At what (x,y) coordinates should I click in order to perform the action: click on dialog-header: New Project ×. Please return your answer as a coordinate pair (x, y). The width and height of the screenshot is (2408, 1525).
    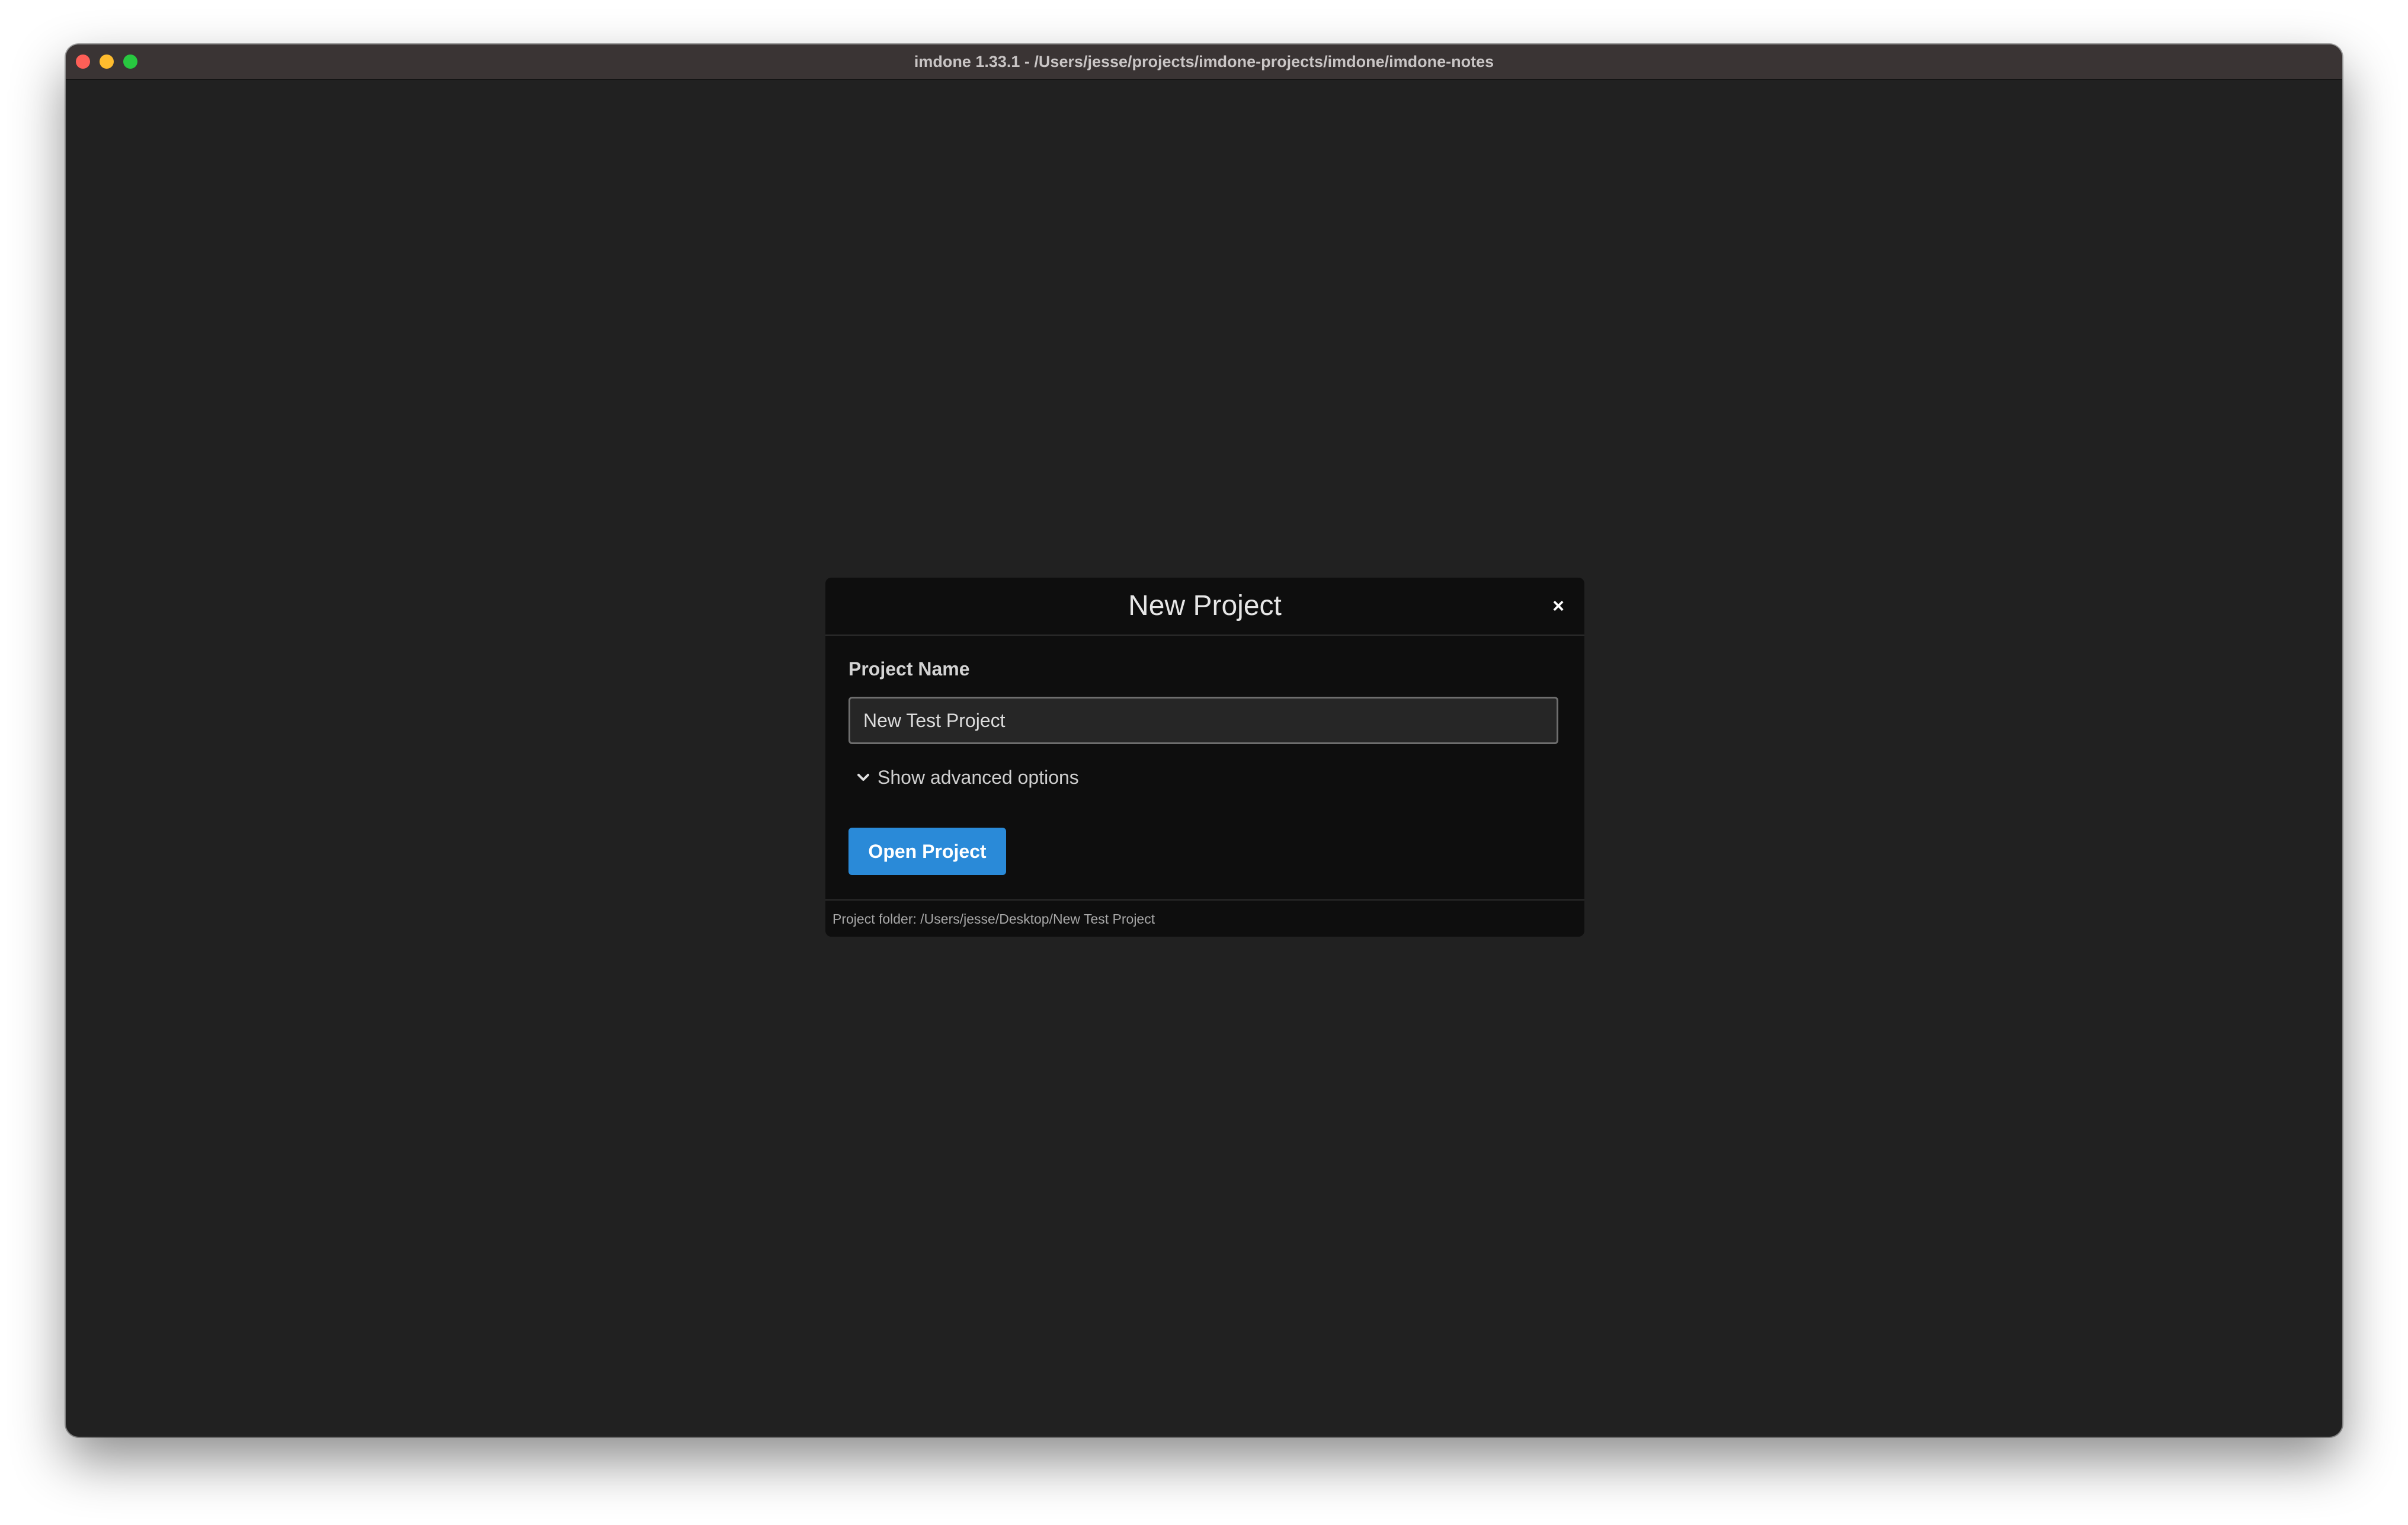
    Looking at the image, I should click on (1204, 607).